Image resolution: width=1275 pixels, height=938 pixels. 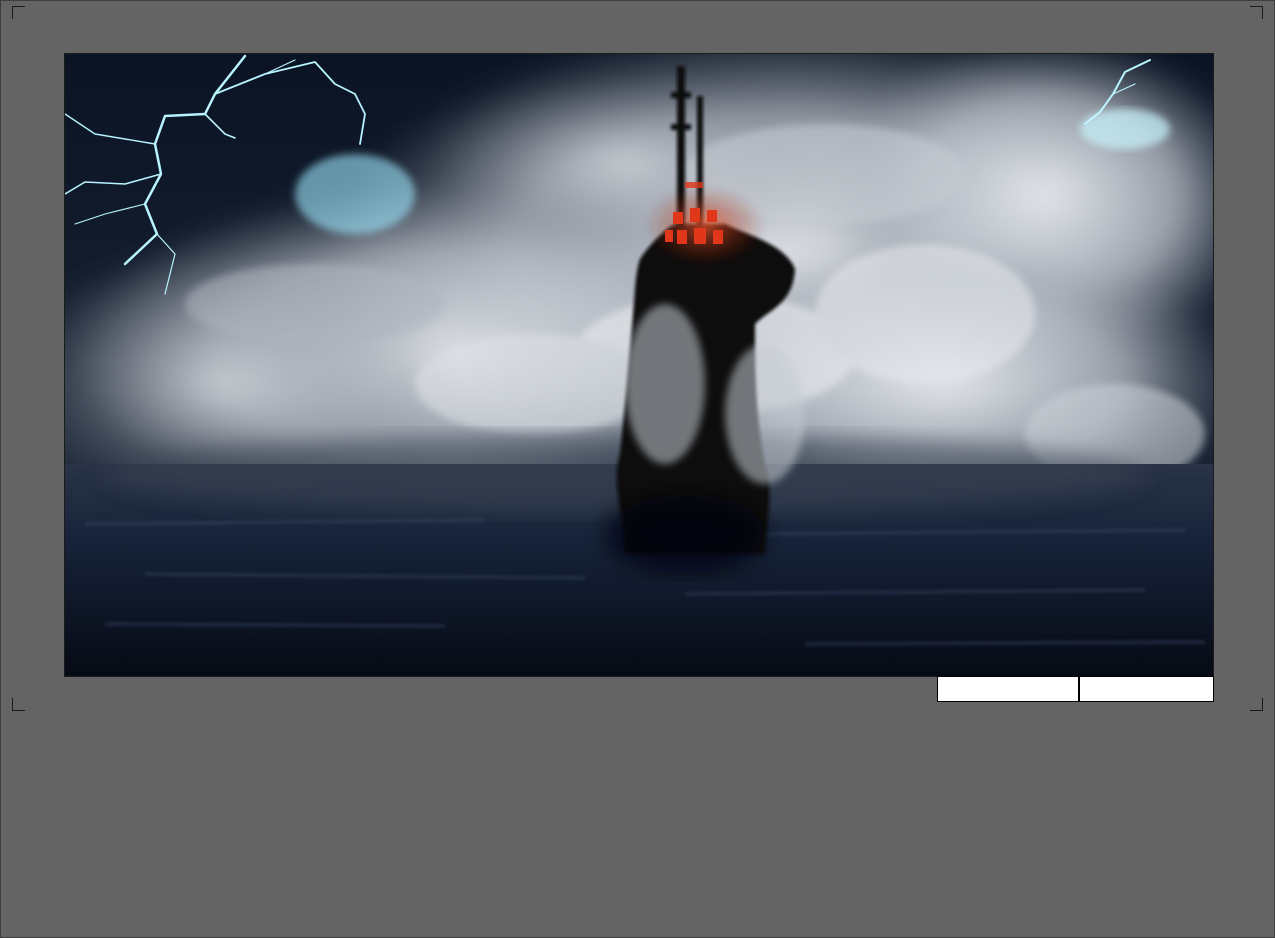 I want to click on crop-mark-bottom-right, so click(x=1256, y=704).